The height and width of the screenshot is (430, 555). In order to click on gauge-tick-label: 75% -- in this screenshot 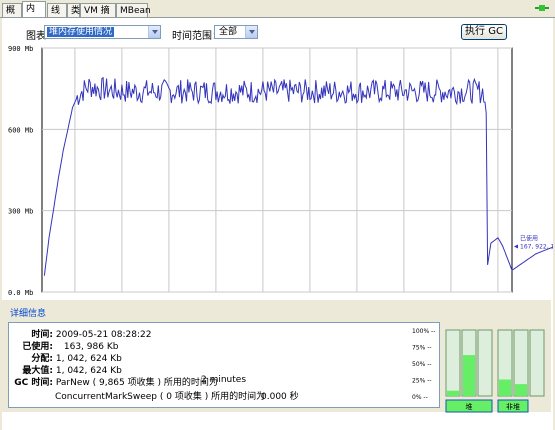, I will do `click(422, 348)`.